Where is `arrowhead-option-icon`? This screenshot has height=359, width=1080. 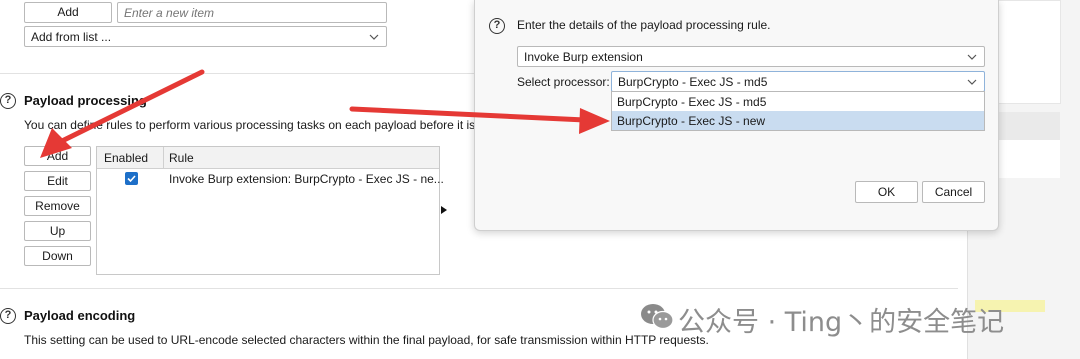
arrowhead-option-icon is located at coordinates (594, 121).